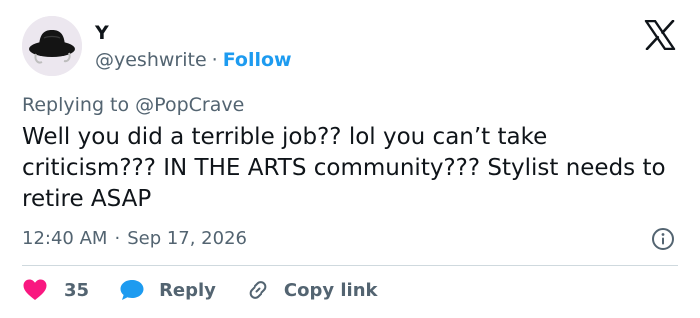  Describe the element at coordinates (350, 265) in the screenshot. I see `divider` at that location.